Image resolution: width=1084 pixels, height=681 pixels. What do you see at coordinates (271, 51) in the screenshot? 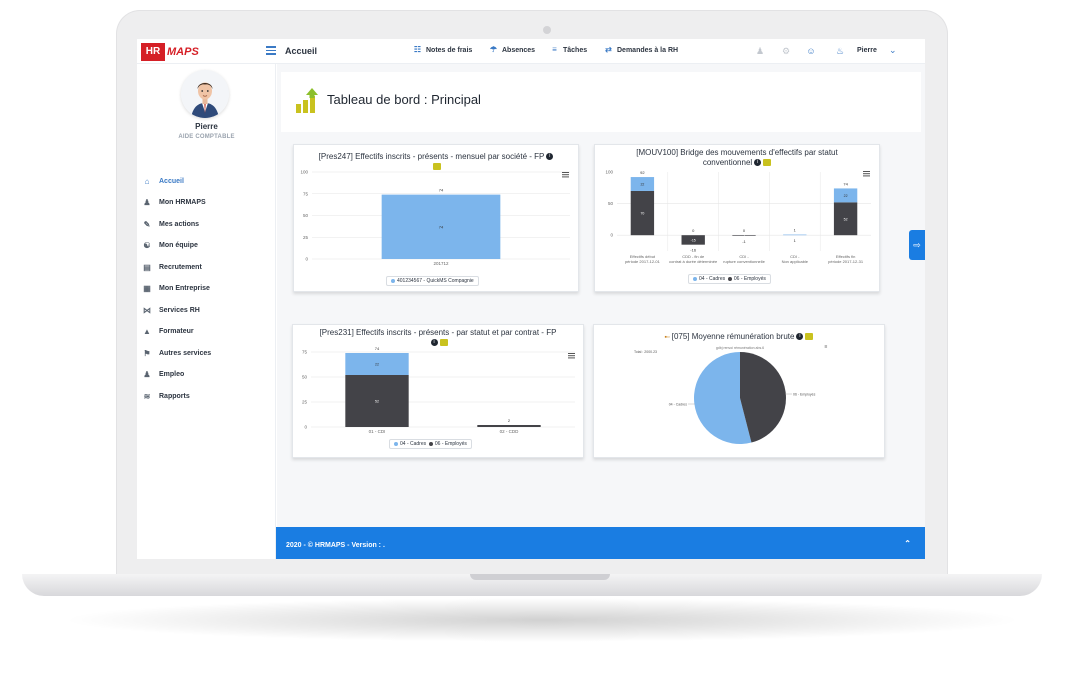
I see `hamburger-menu-icon` at bounding box center [271, 51].